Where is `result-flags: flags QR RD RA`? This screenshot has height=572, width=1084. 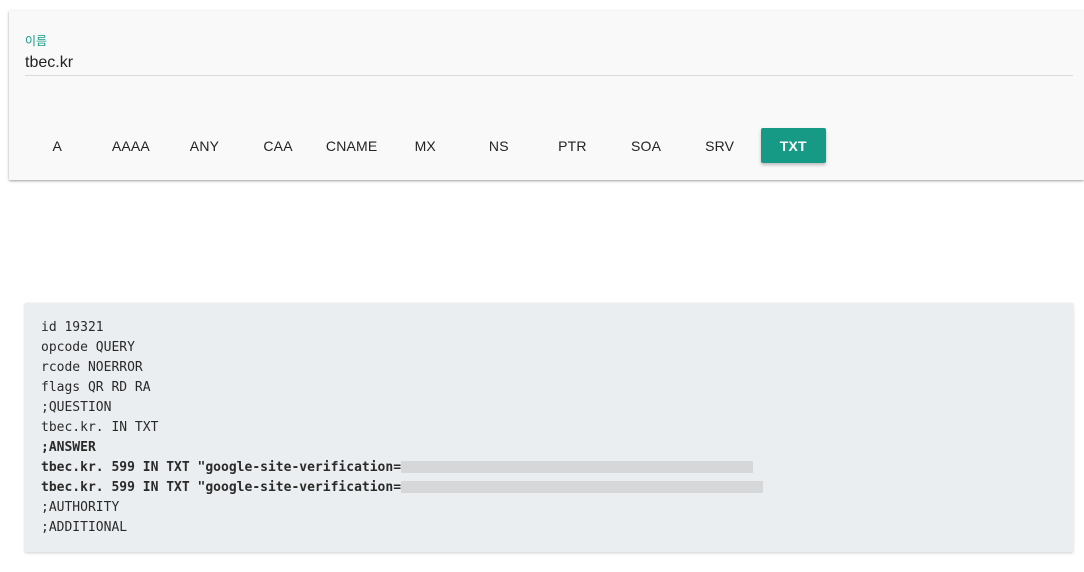
result-flags: flags QR RD RA is located at coordinates (96, 387).